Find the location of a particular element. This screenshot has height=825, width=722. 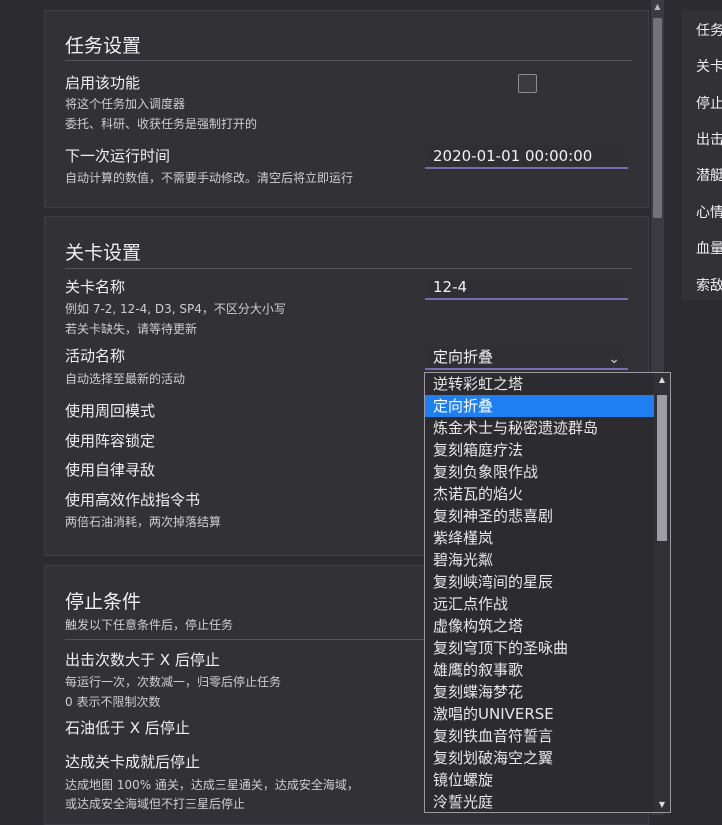

right-nav-item: 心情 is located at coordinates (709, 212).